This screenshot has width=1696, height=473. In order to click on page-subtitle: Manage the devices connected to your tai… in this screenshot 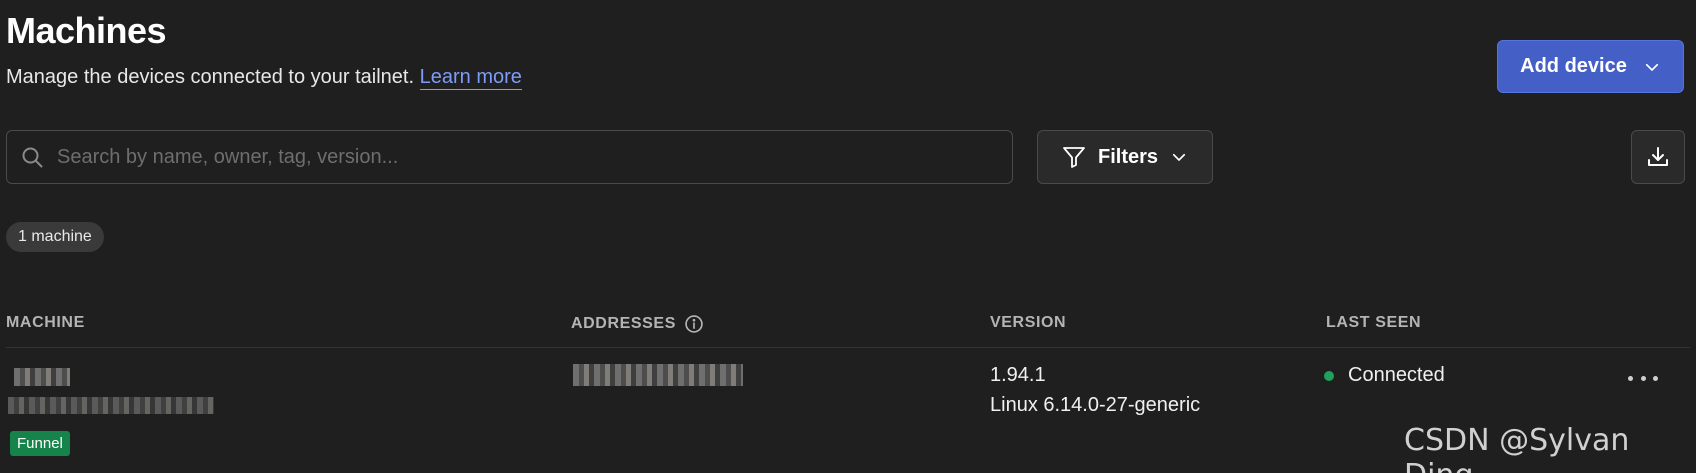, I will do `click(264, 78)`.